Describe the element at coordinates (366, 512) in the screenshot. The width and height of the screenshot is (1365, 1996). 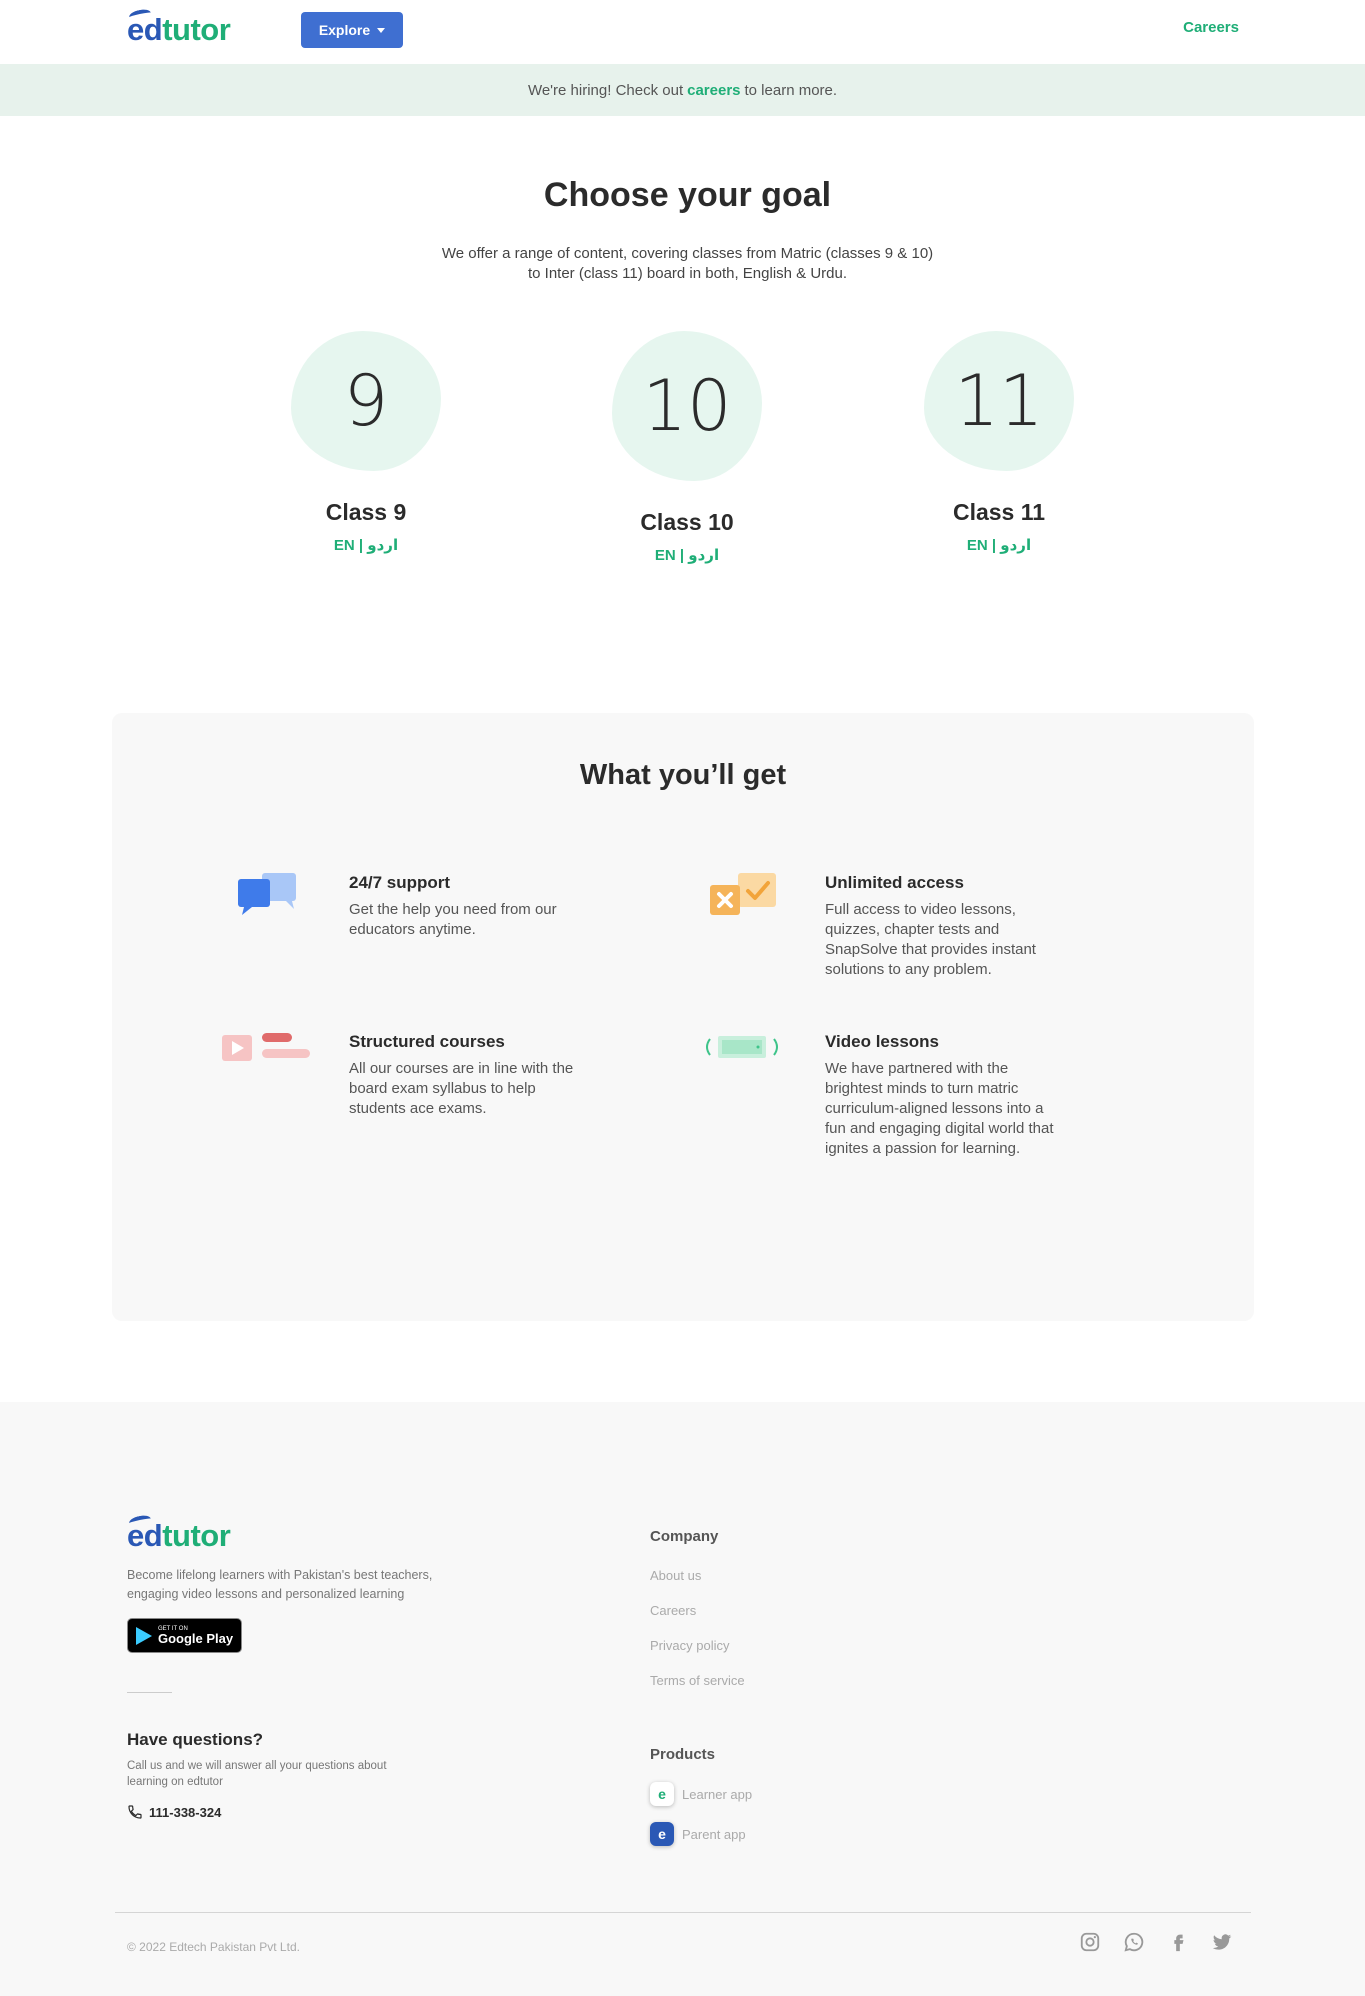
I see `class-9-title: Class 9` at that location.